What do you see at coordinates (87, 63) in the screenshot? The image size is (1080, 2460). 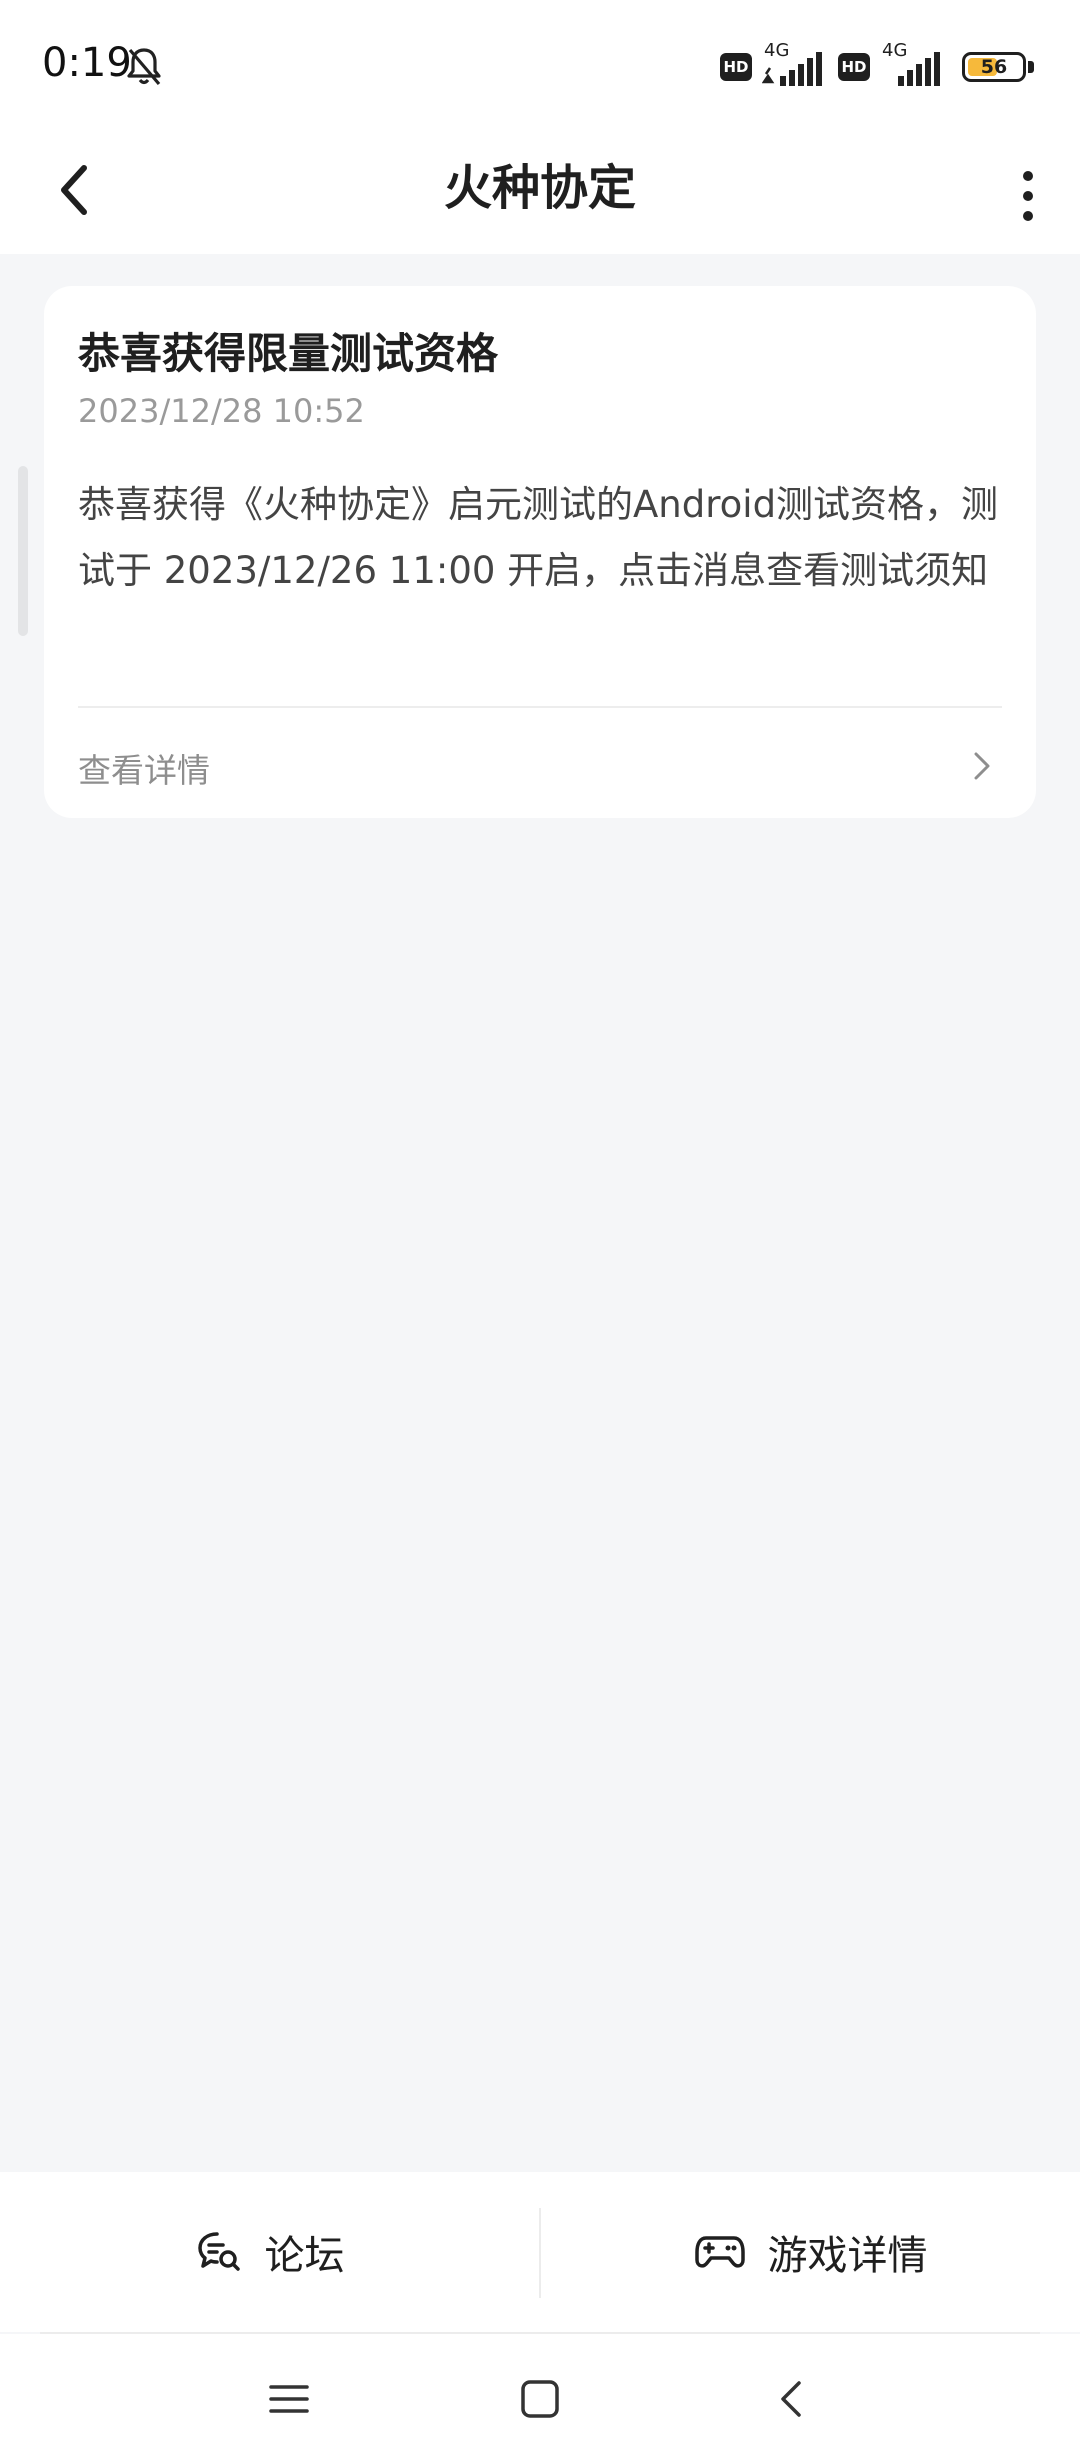 I see `status-time: 0:19` at bounding box center [87, 63].